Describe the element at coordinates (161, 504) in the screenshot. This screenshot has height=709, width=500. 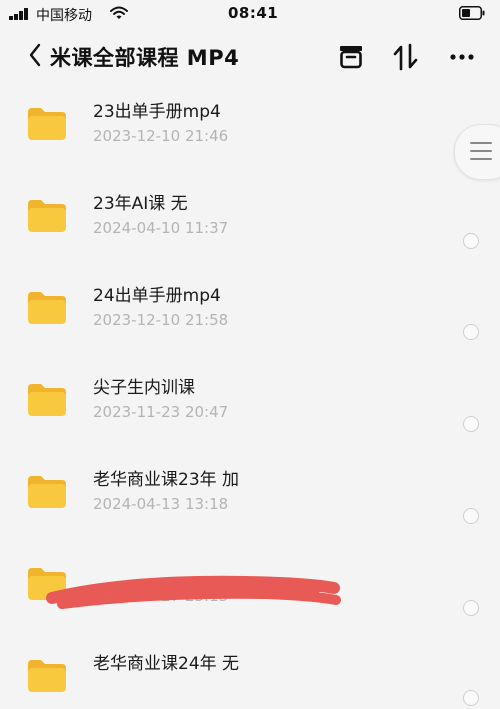
I see `item-date: 2024-04-13 13:18` at that location.